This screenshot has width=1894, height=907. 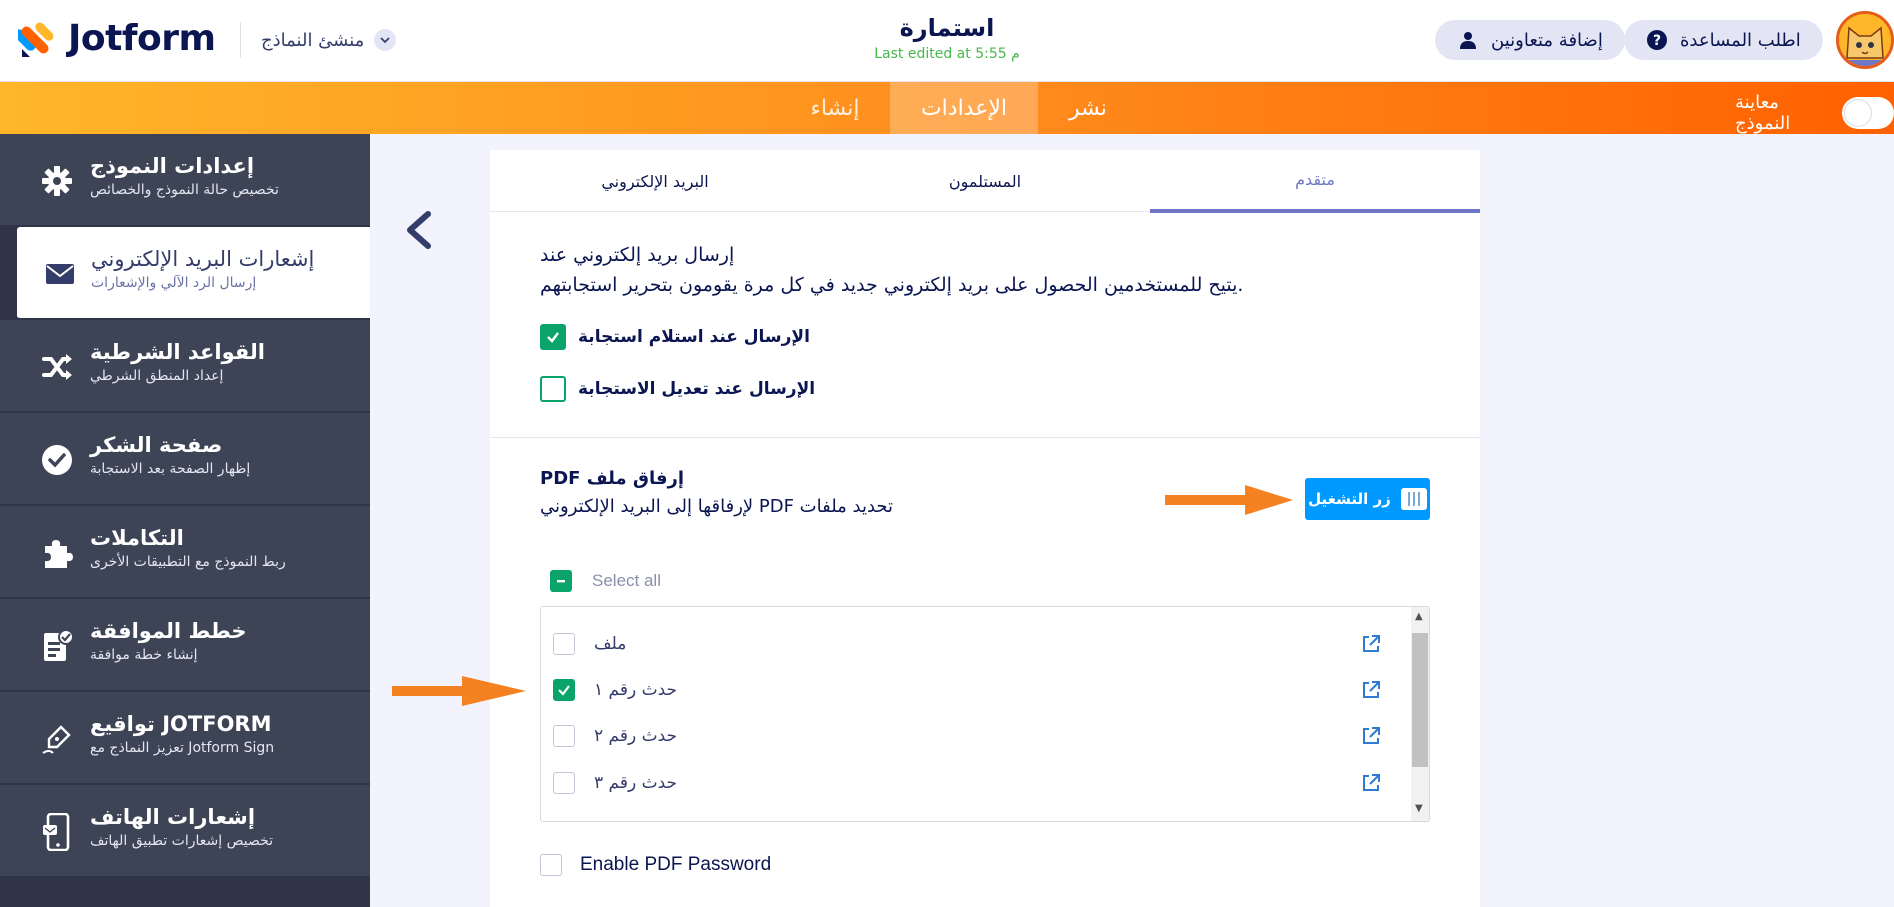 What do you see at coordinates (636, 736) in the screenshot?
I see `file-label: حدث رقم ٢` at bounding box center [636, 736].